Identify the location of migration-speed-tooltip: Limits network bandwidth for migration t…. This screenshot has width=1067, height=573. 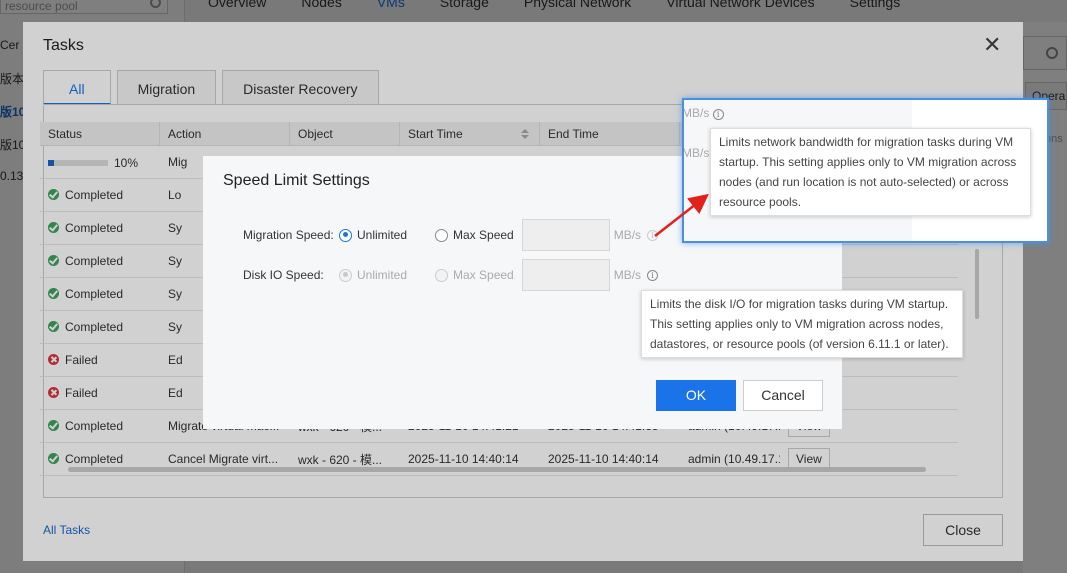
(870, 172).